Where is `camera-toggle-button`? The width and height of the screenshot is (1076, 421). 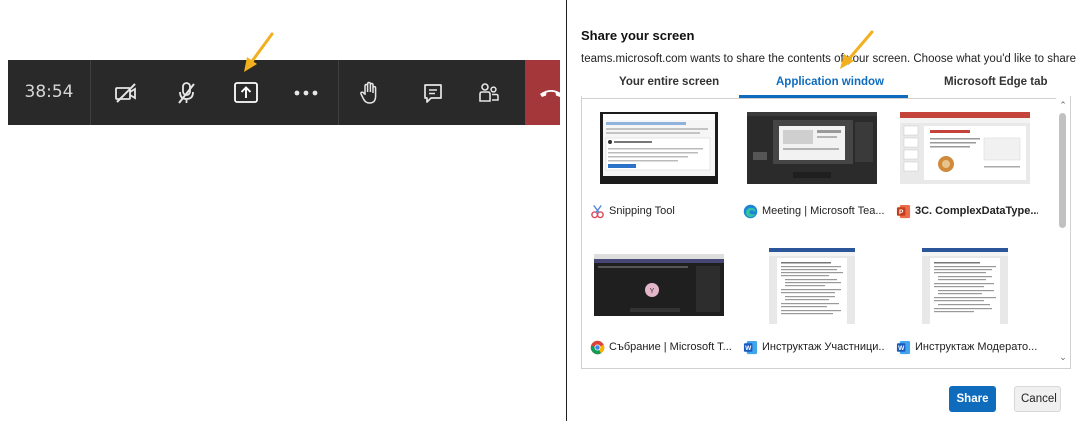 camera-toggle-button is located at coordinates (126, 92).